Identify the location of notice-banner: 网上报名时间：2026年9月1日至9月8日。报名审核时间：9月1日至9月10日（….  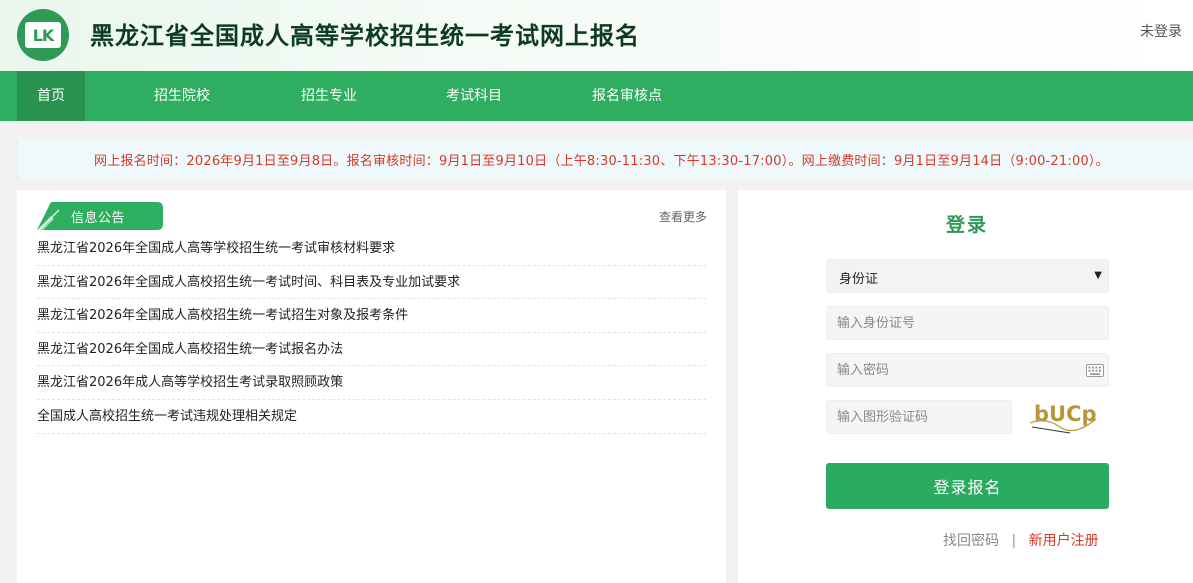
(605, 159).